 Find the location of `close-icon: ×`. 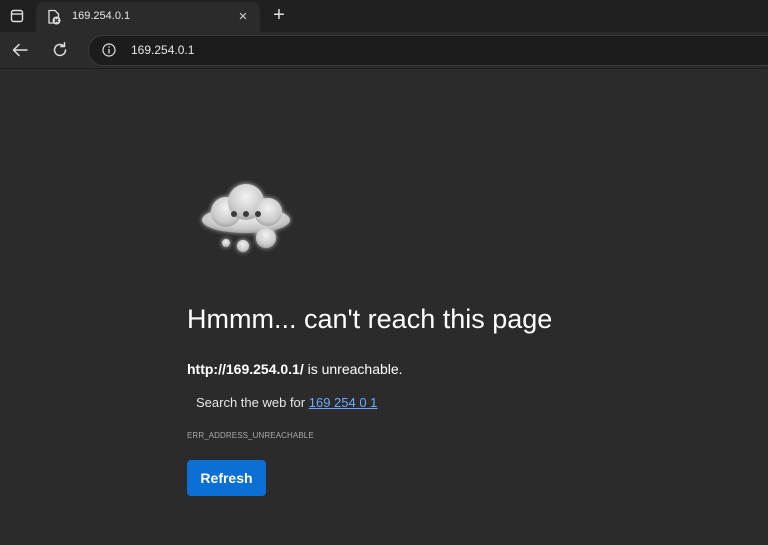

close-icon: × is located at coordinates (243, 16).